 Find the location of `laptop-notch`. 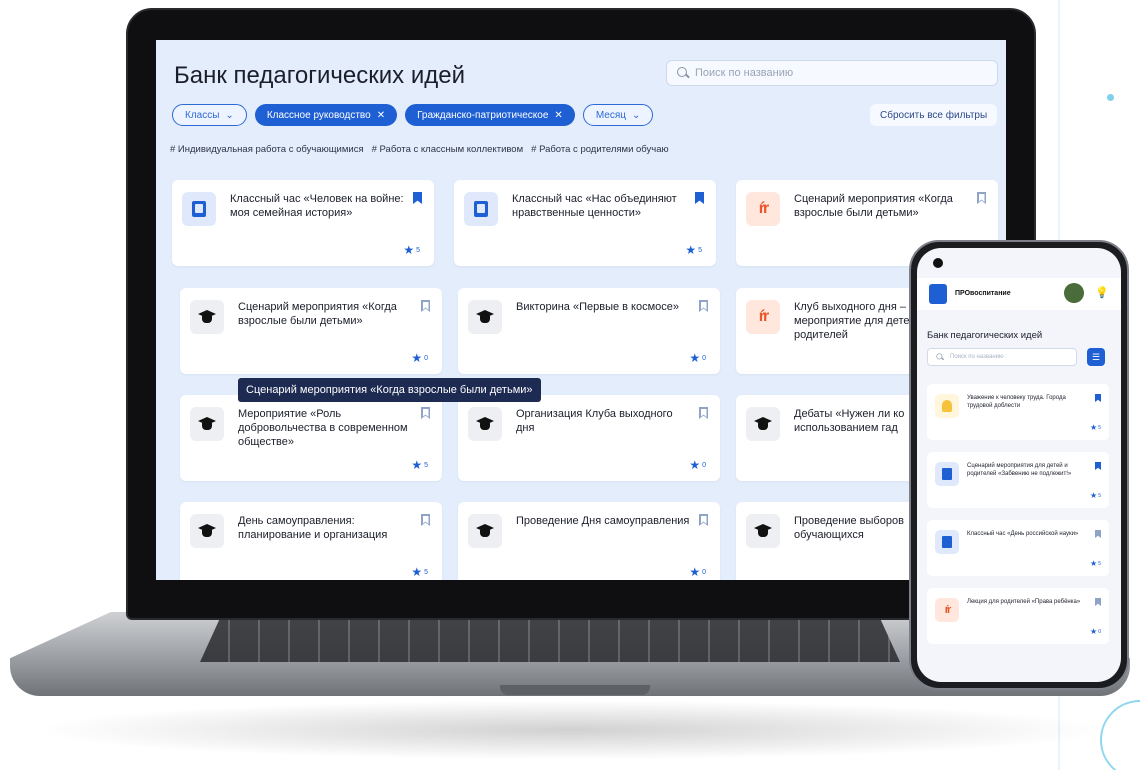

laptop-notch is located at coordinates (575, 690).